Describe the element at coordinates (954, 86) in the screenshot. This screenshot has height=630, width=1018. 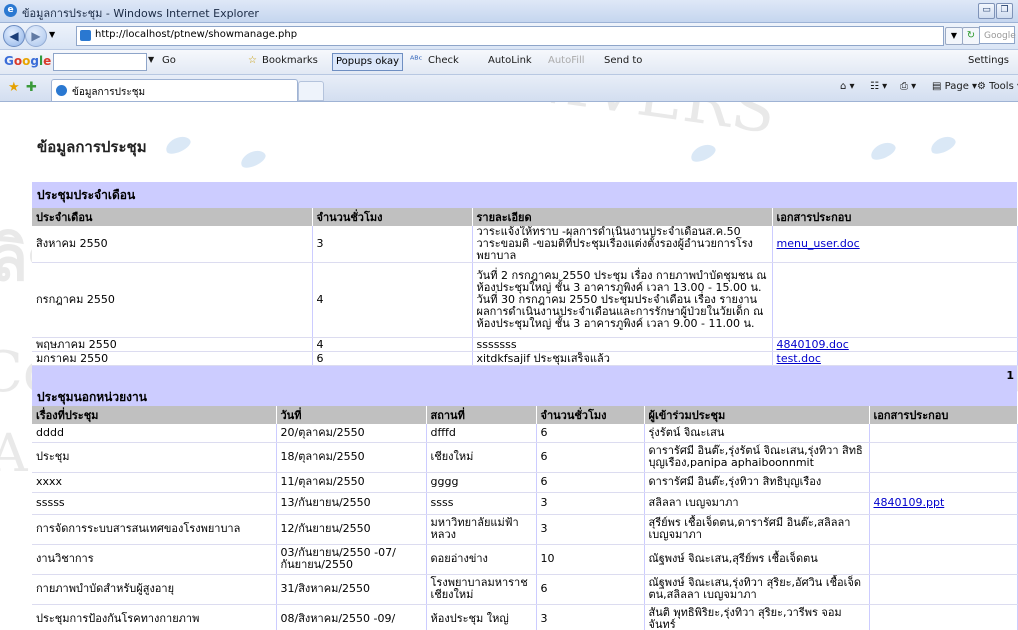
I see `page-menu: ▤ Page ▾` at that location.